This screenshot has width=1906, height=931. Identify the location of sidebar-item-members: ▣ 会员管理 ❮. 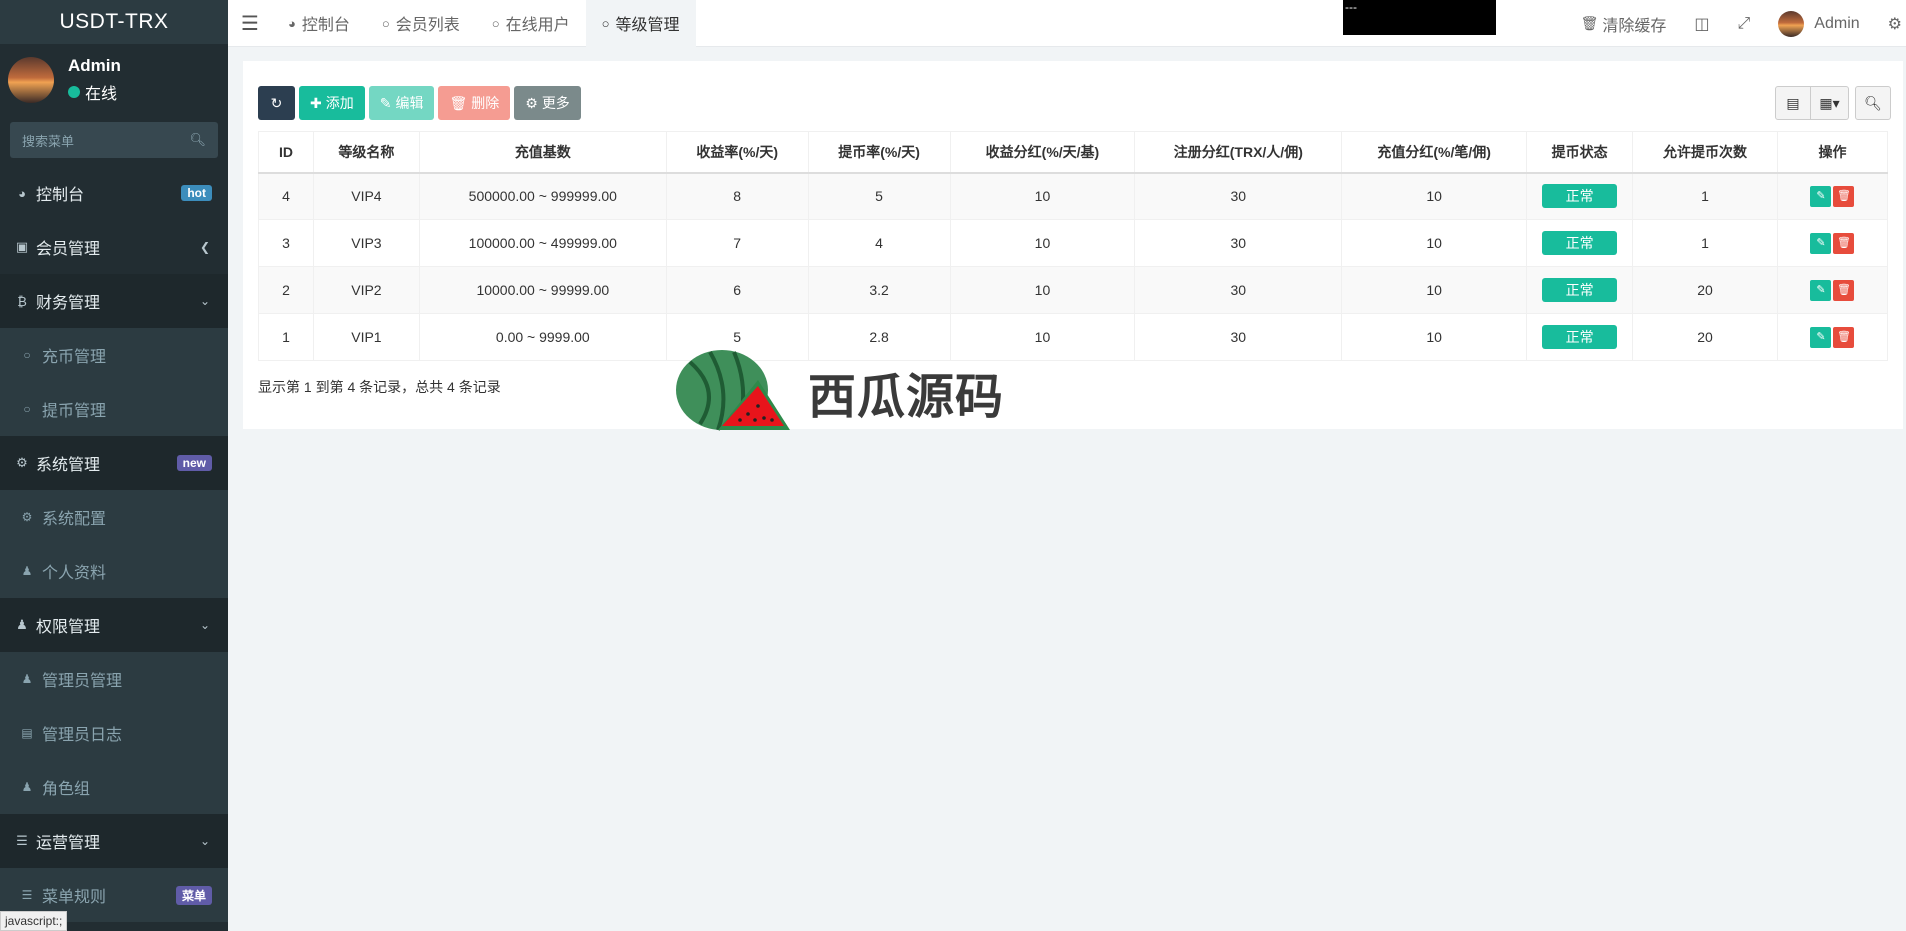
(114, 247).